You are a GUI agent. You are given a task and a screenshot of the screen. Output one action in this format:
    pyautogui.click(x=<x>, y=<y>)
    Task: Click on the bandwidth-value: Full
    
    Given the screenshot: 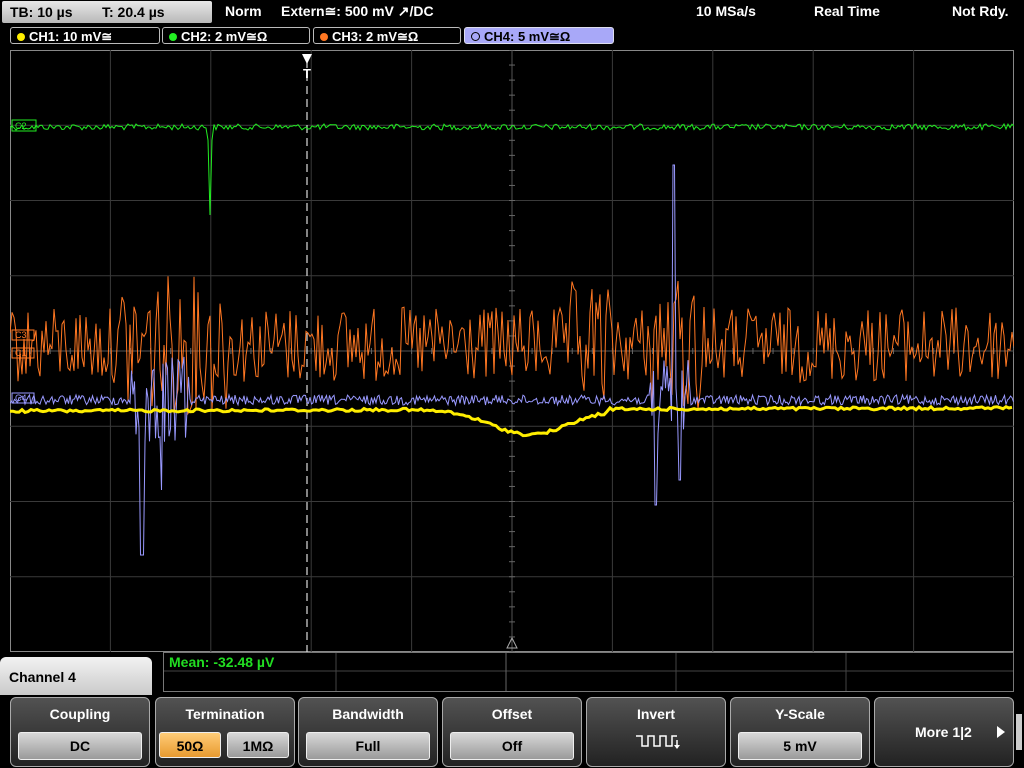 What is the action you would take?
    pyautogui.click(x=368, y=746)
    